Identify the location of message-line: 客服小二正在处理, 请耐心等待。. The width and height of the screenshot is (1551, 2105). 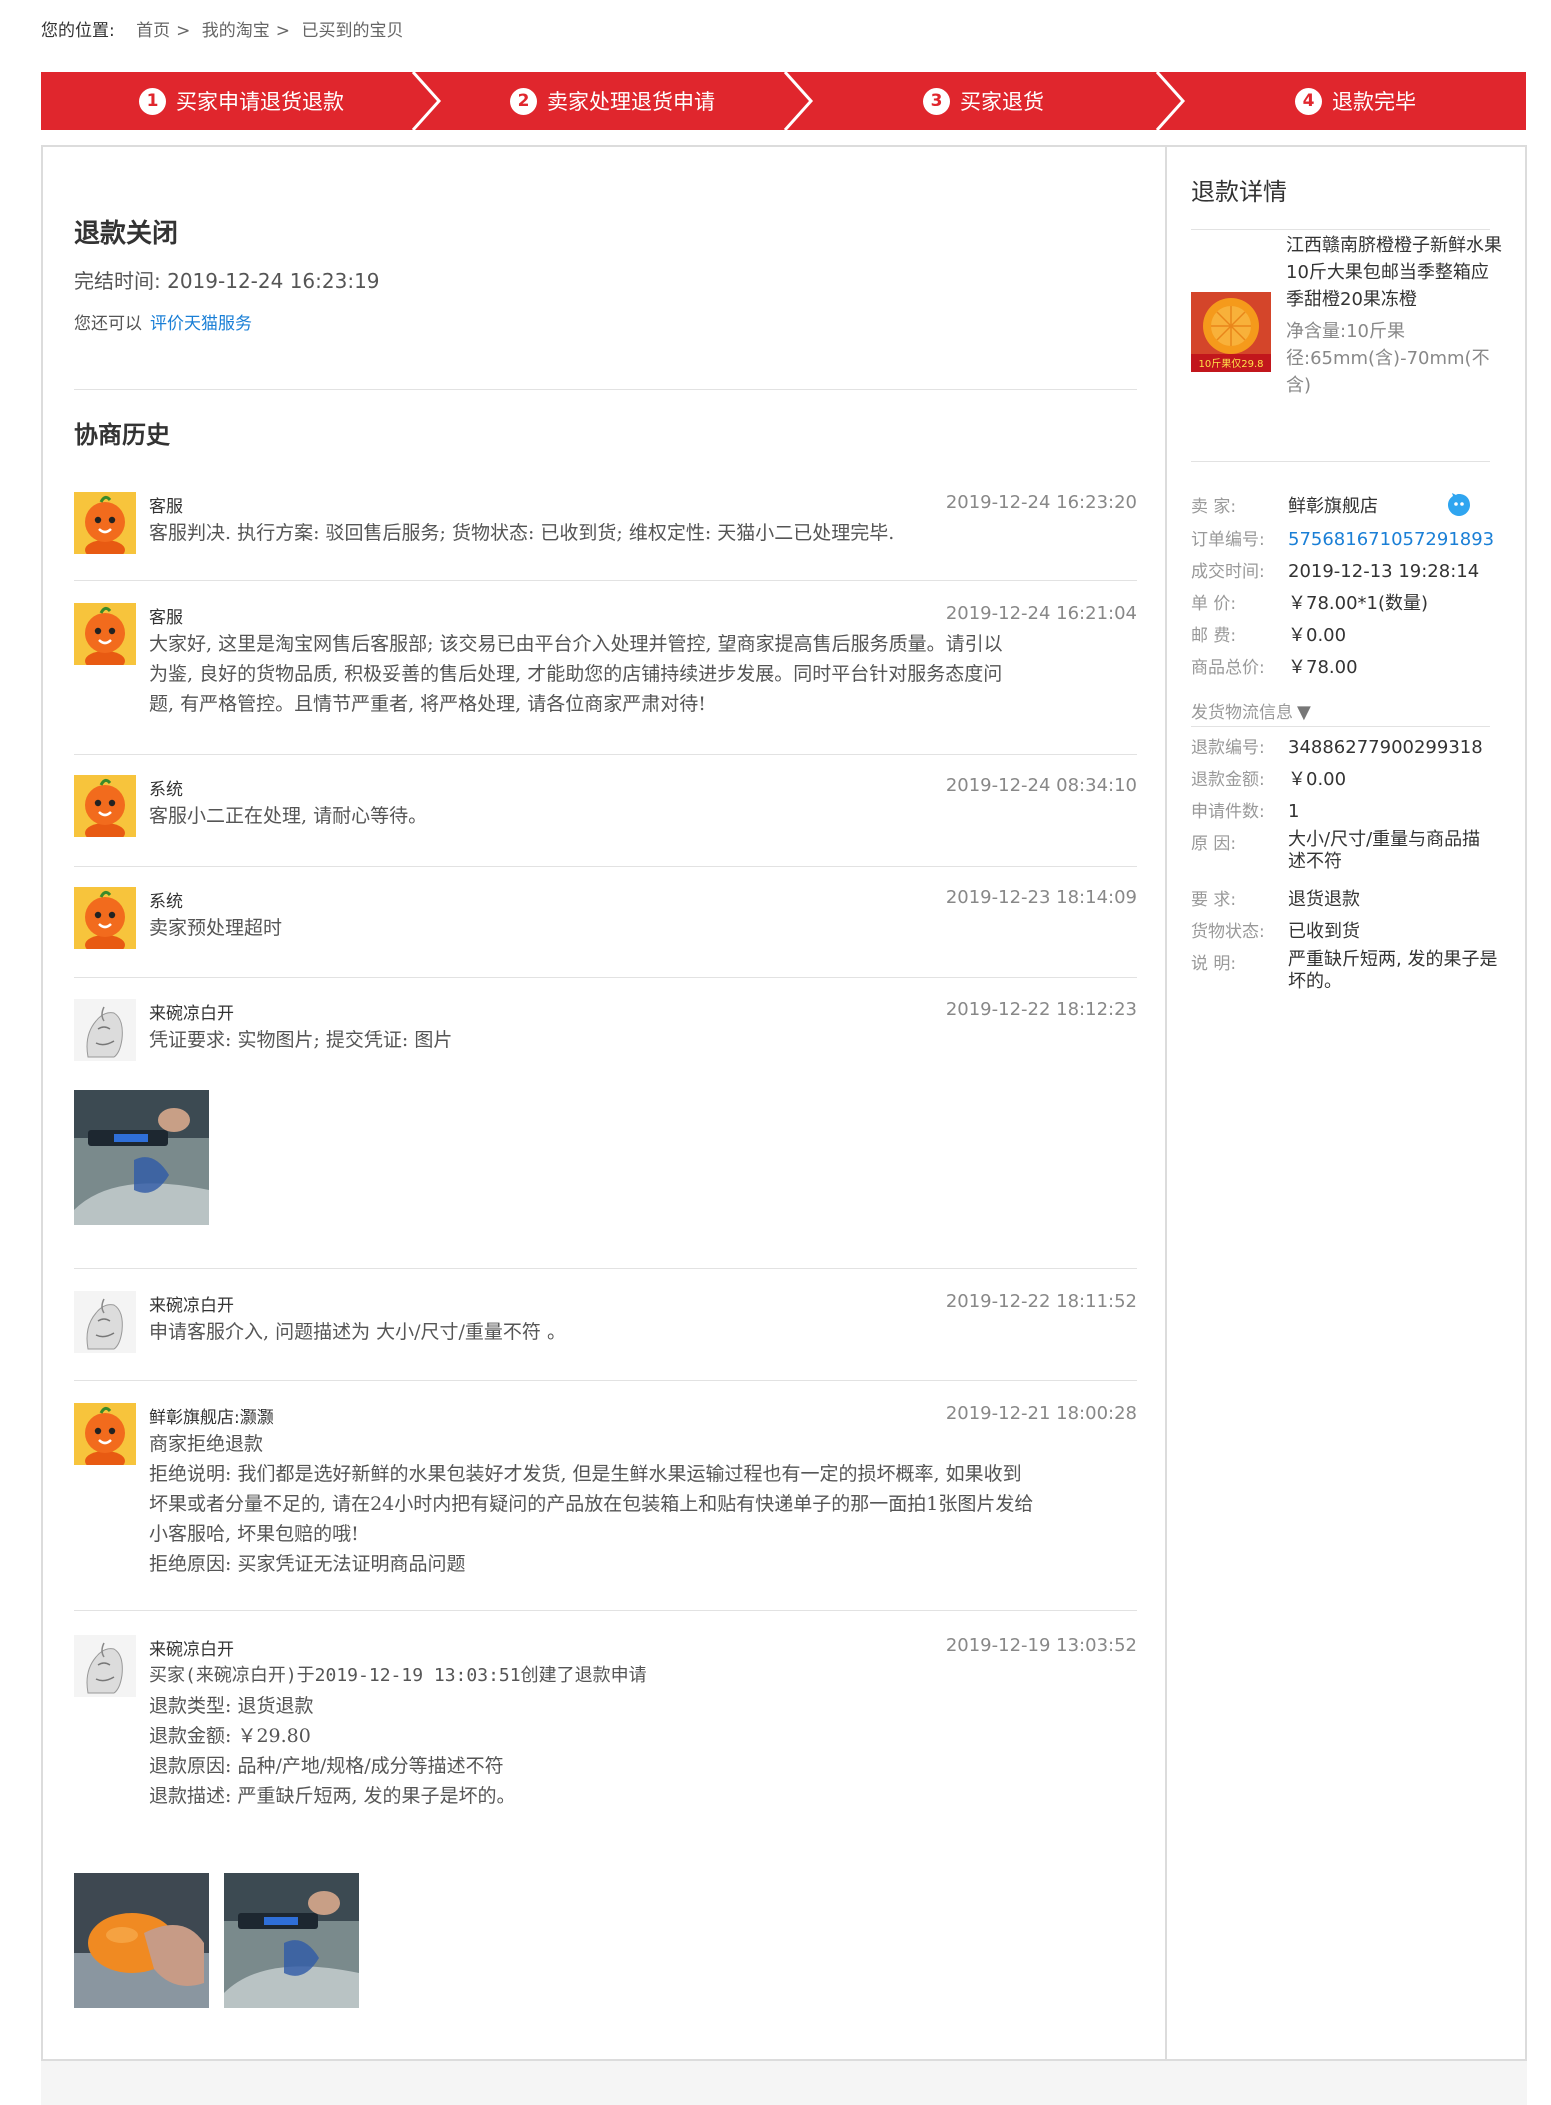
(288, 816).